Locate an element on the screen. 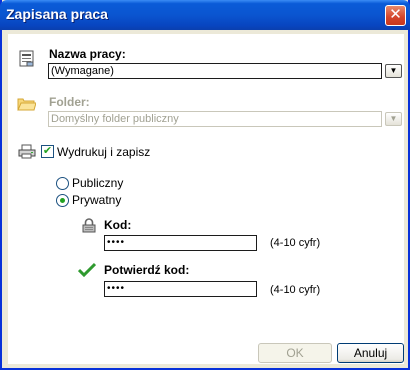 This screenshot has width=414, height=373. job-name-input: (Wymagane) is located at coordinates (215, 71).